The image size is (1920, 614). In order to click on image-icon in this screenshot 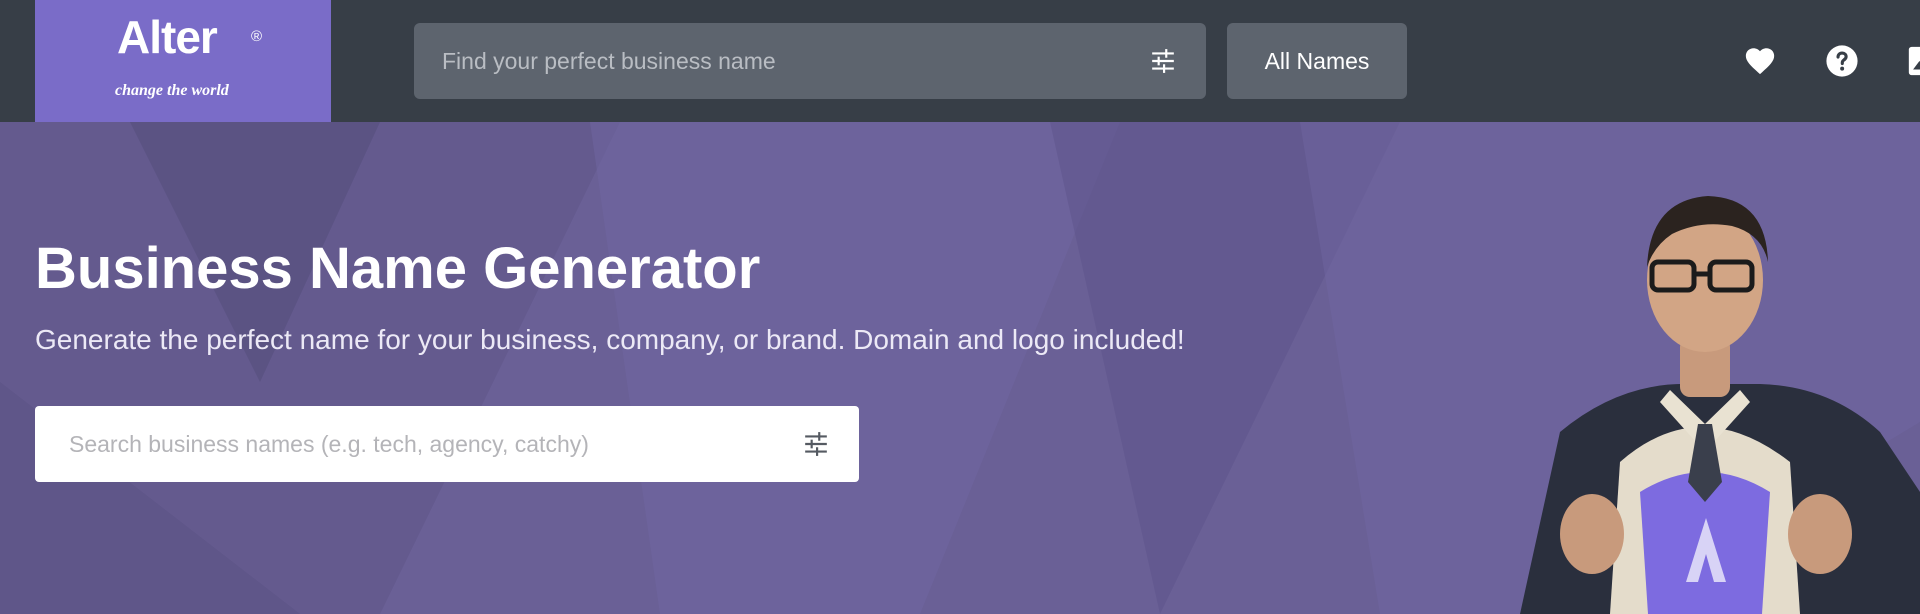, I will do `click(1913, 61)`.